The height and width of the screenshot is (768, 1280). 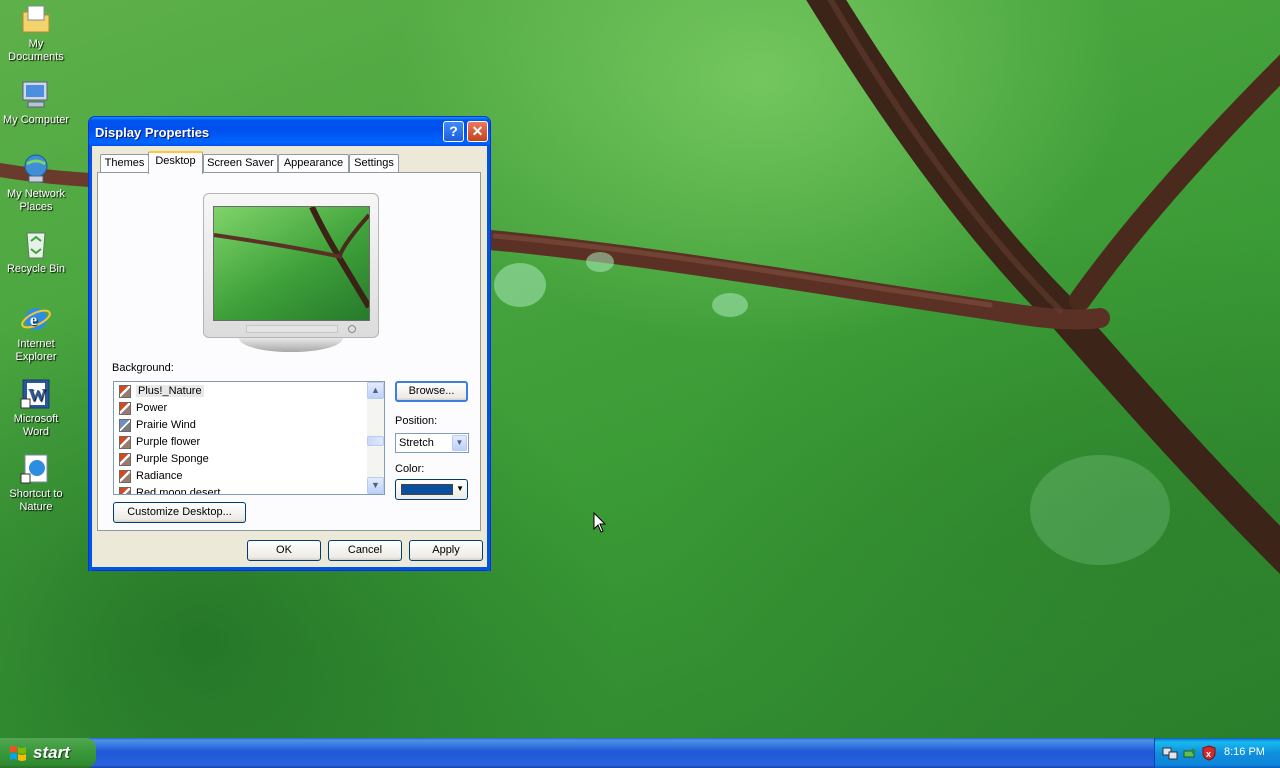 I want to click on list-item: Red moon desert, so click(x=170, y=490).